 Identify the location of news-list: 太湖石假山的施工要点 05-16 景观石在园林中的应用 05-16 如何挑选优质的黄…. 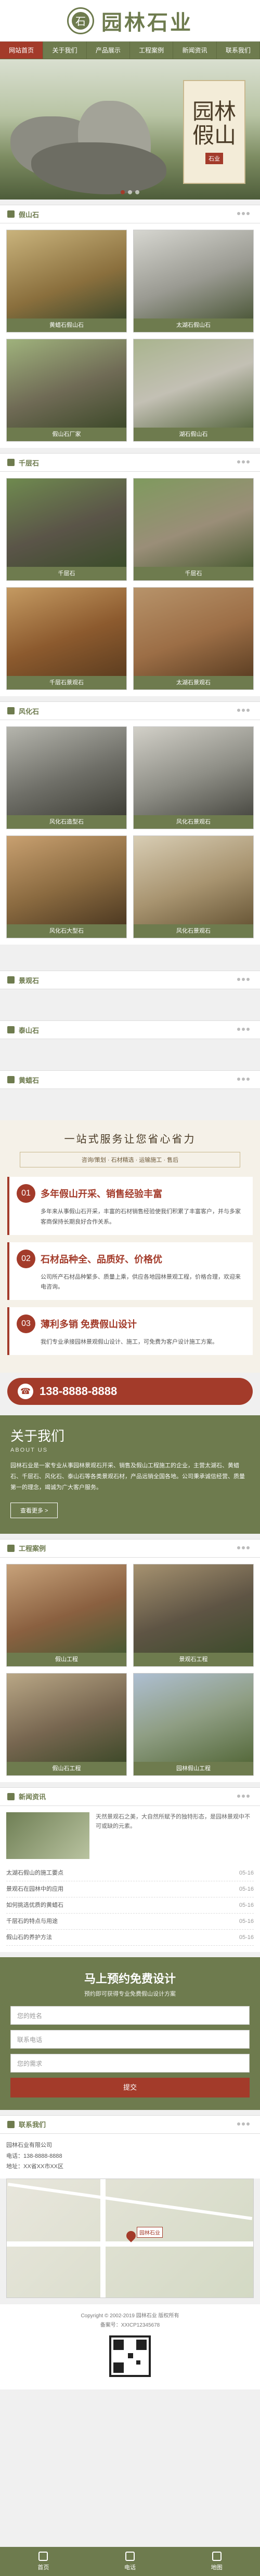
(130, 1909).